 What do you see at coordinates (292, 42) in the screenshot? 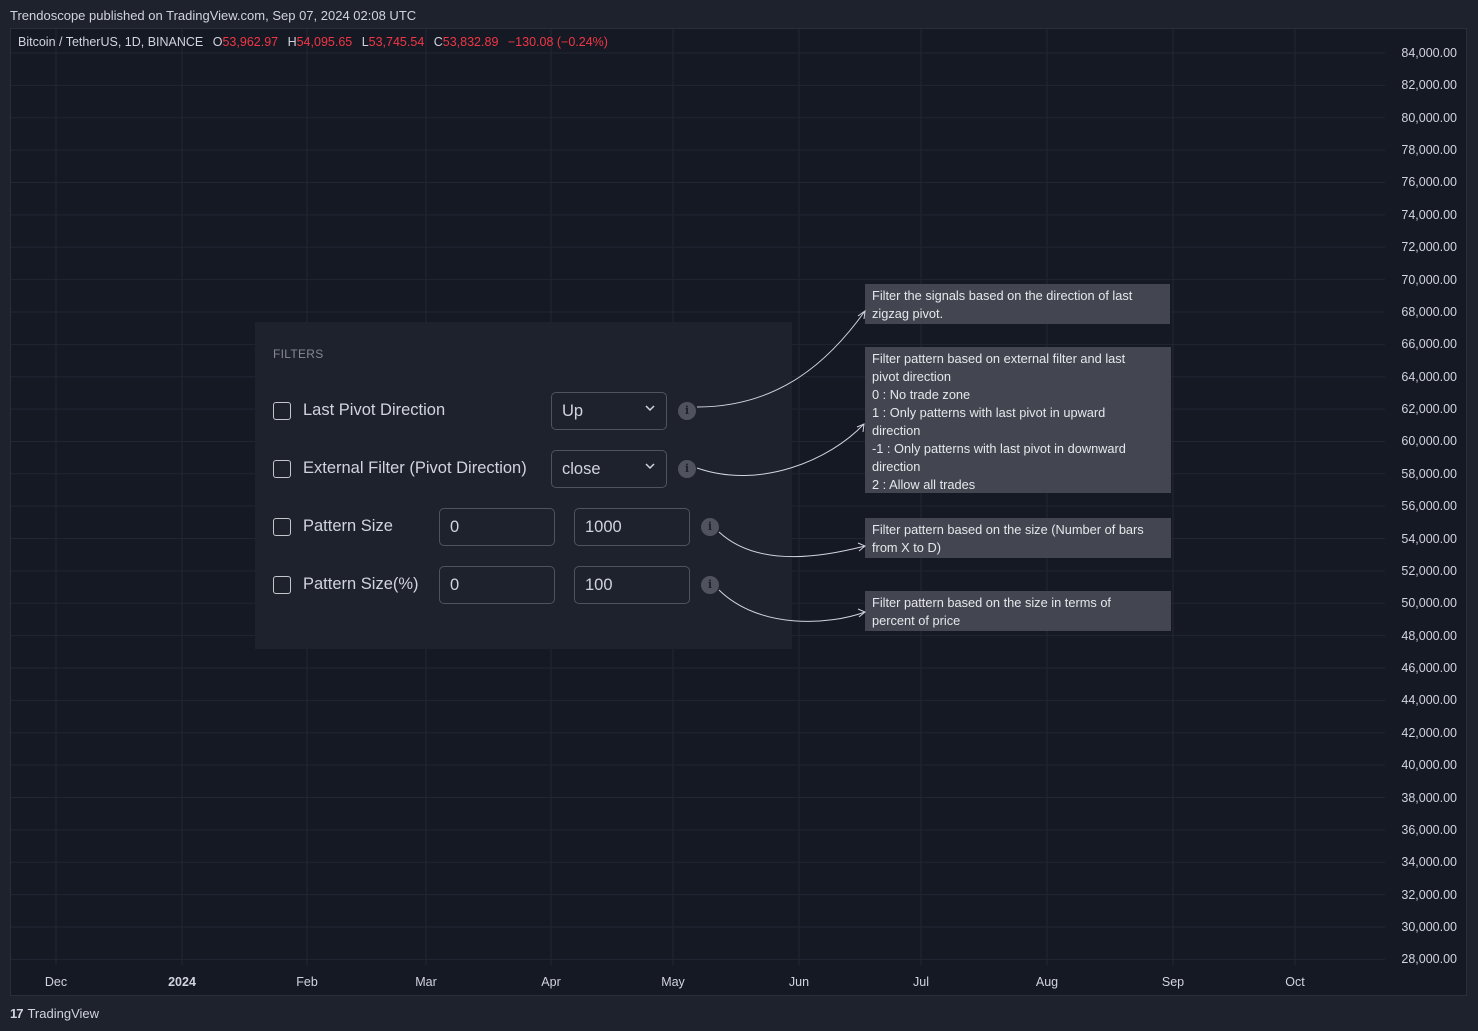
I see `high-label: H` at bounding box center [292, 42].